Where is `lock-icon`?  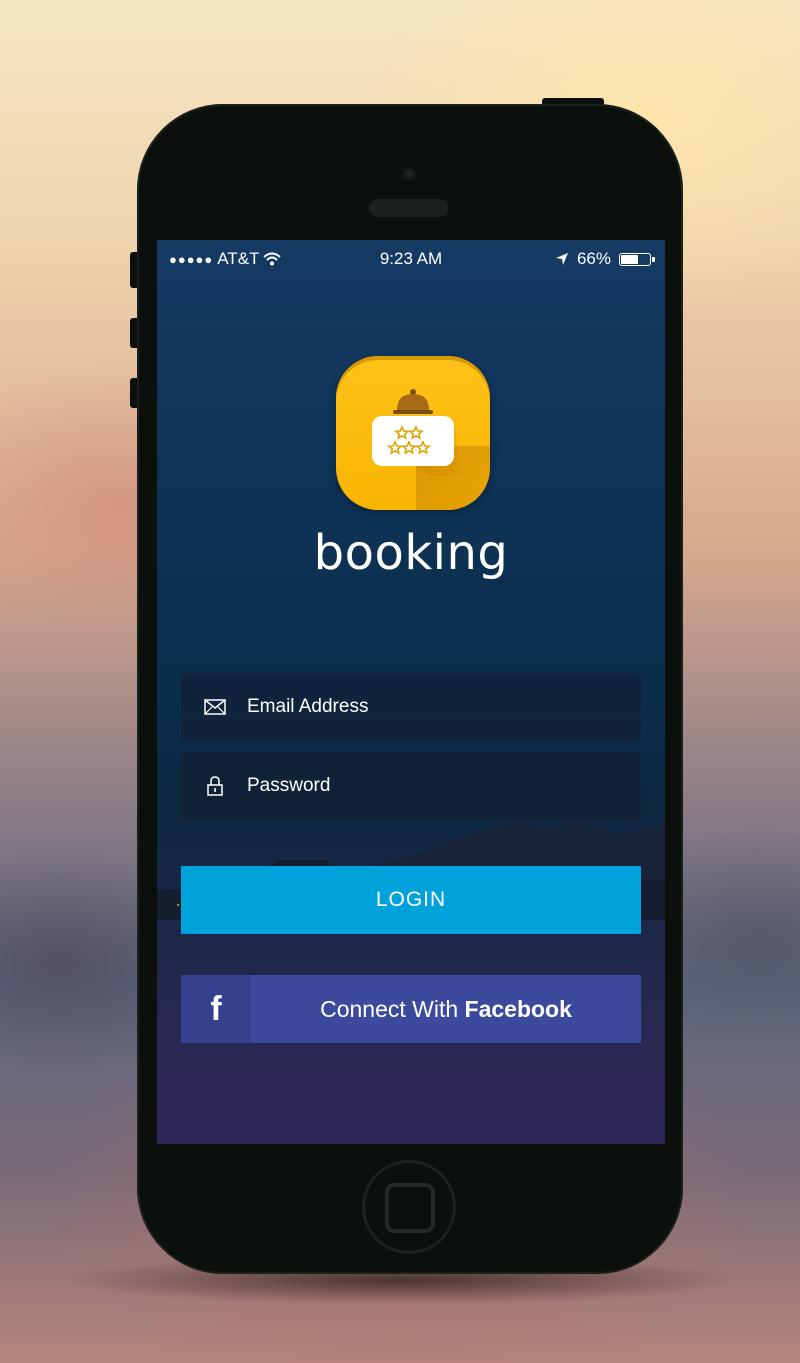
lock-icon is located at coordinates (215, 786).